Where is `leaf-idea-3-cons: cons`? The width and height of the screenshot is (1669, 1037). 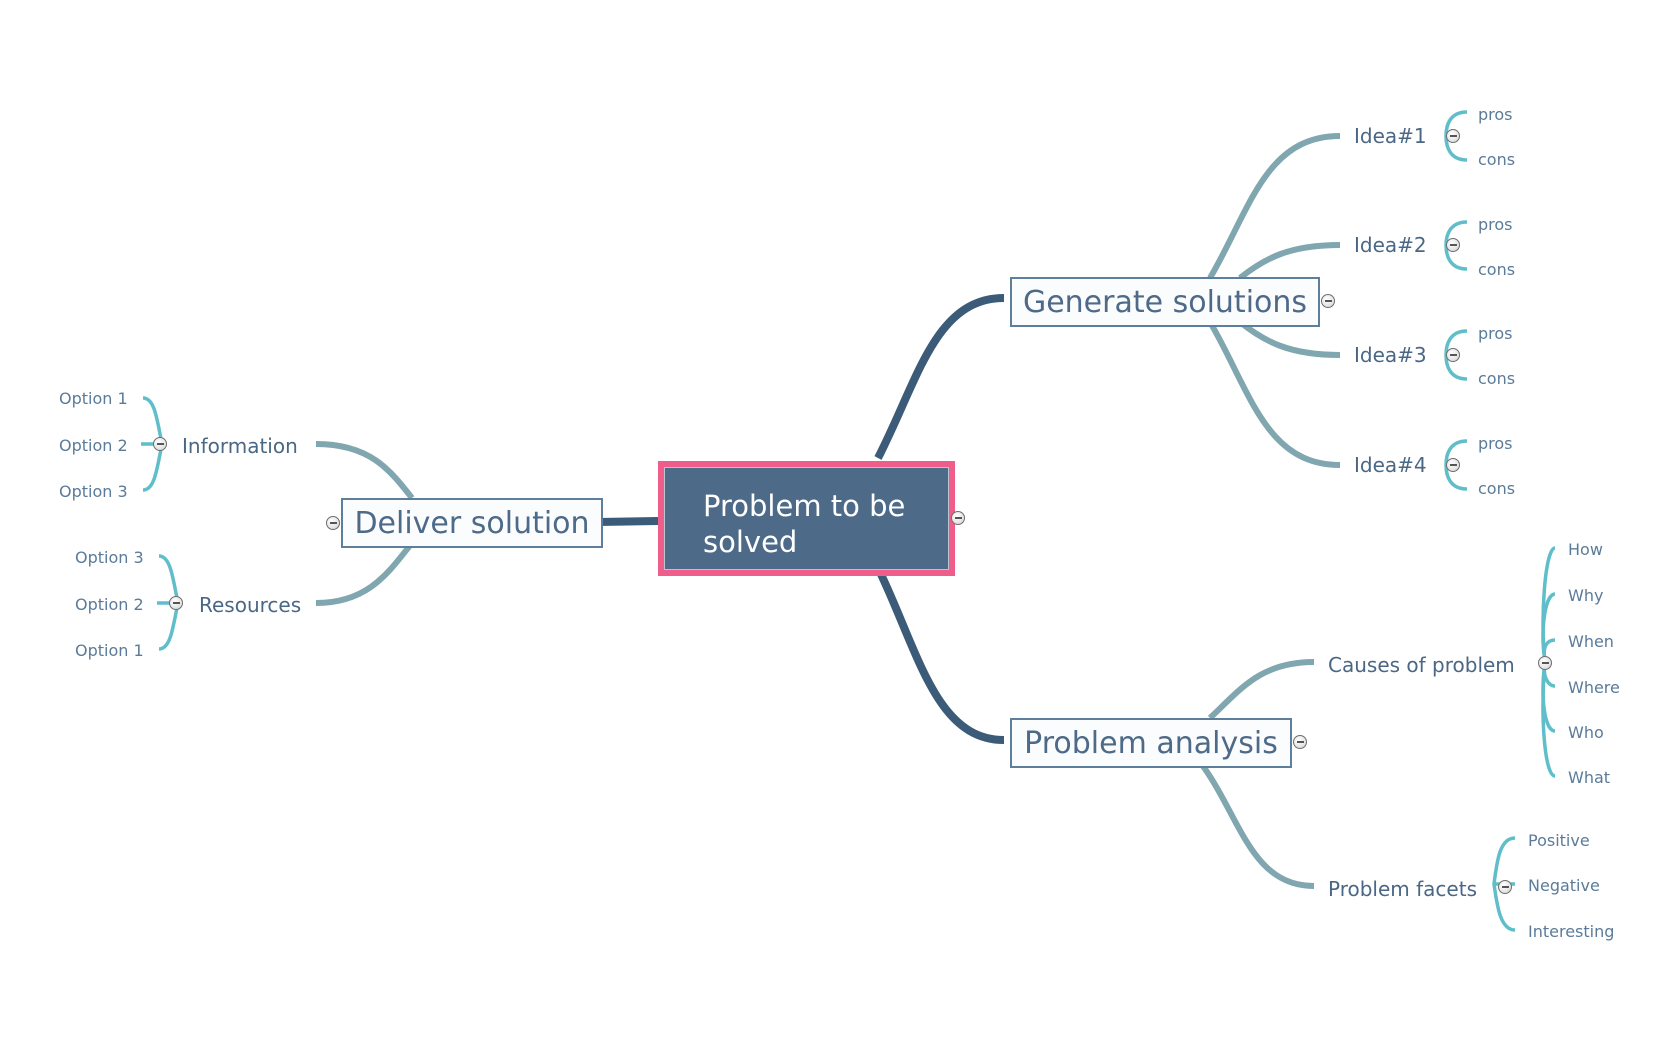 leaf-idea-3-cons: cons is located at coordinates (1496, 379).